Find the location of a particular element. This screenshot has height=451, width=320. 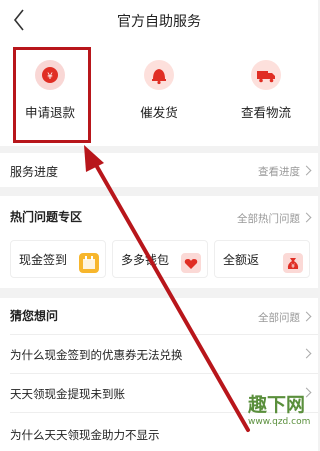

watermark-text: 趣下网 is located at coordinates (277, 405).